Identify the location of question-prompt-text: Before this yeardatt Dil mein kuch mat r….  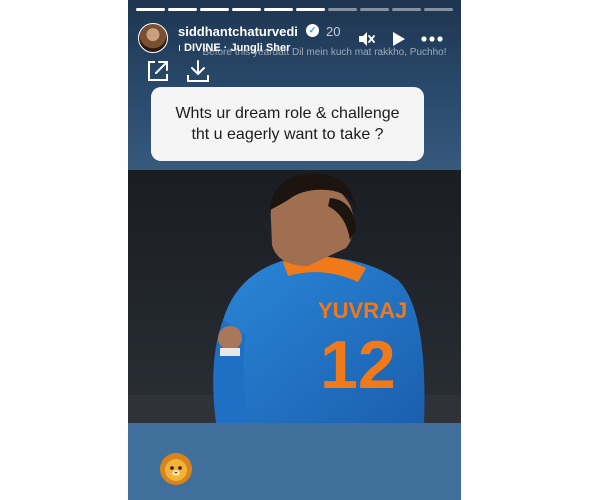
(324, 52).